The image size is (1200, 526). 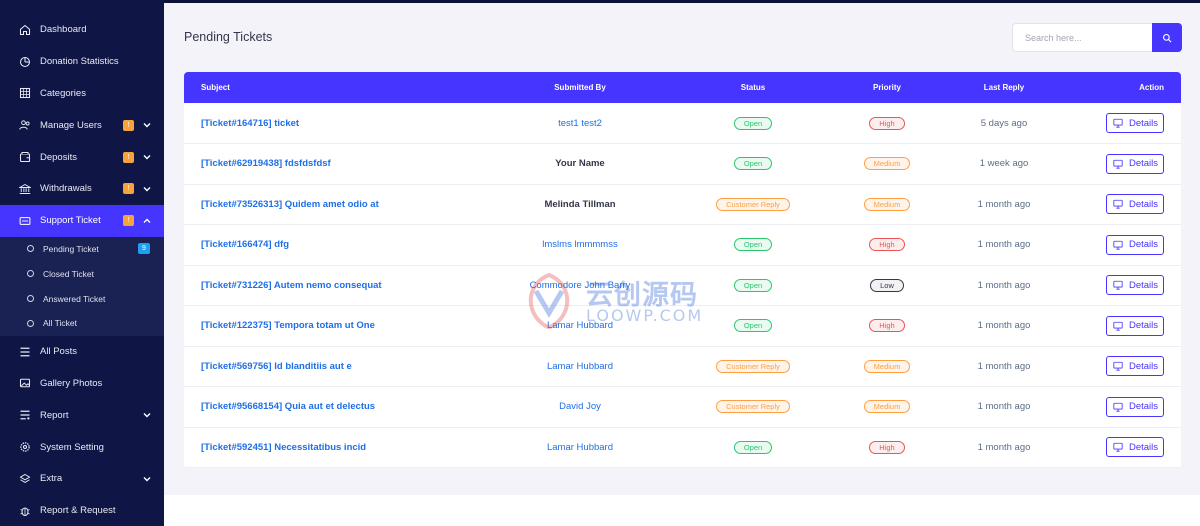 What do you see at coordinates (283, 447) in the screenshot?
I see `ticket-subject-link: [Ticket#592451] Necessitatibus incid` at bounding box center [283, 447].